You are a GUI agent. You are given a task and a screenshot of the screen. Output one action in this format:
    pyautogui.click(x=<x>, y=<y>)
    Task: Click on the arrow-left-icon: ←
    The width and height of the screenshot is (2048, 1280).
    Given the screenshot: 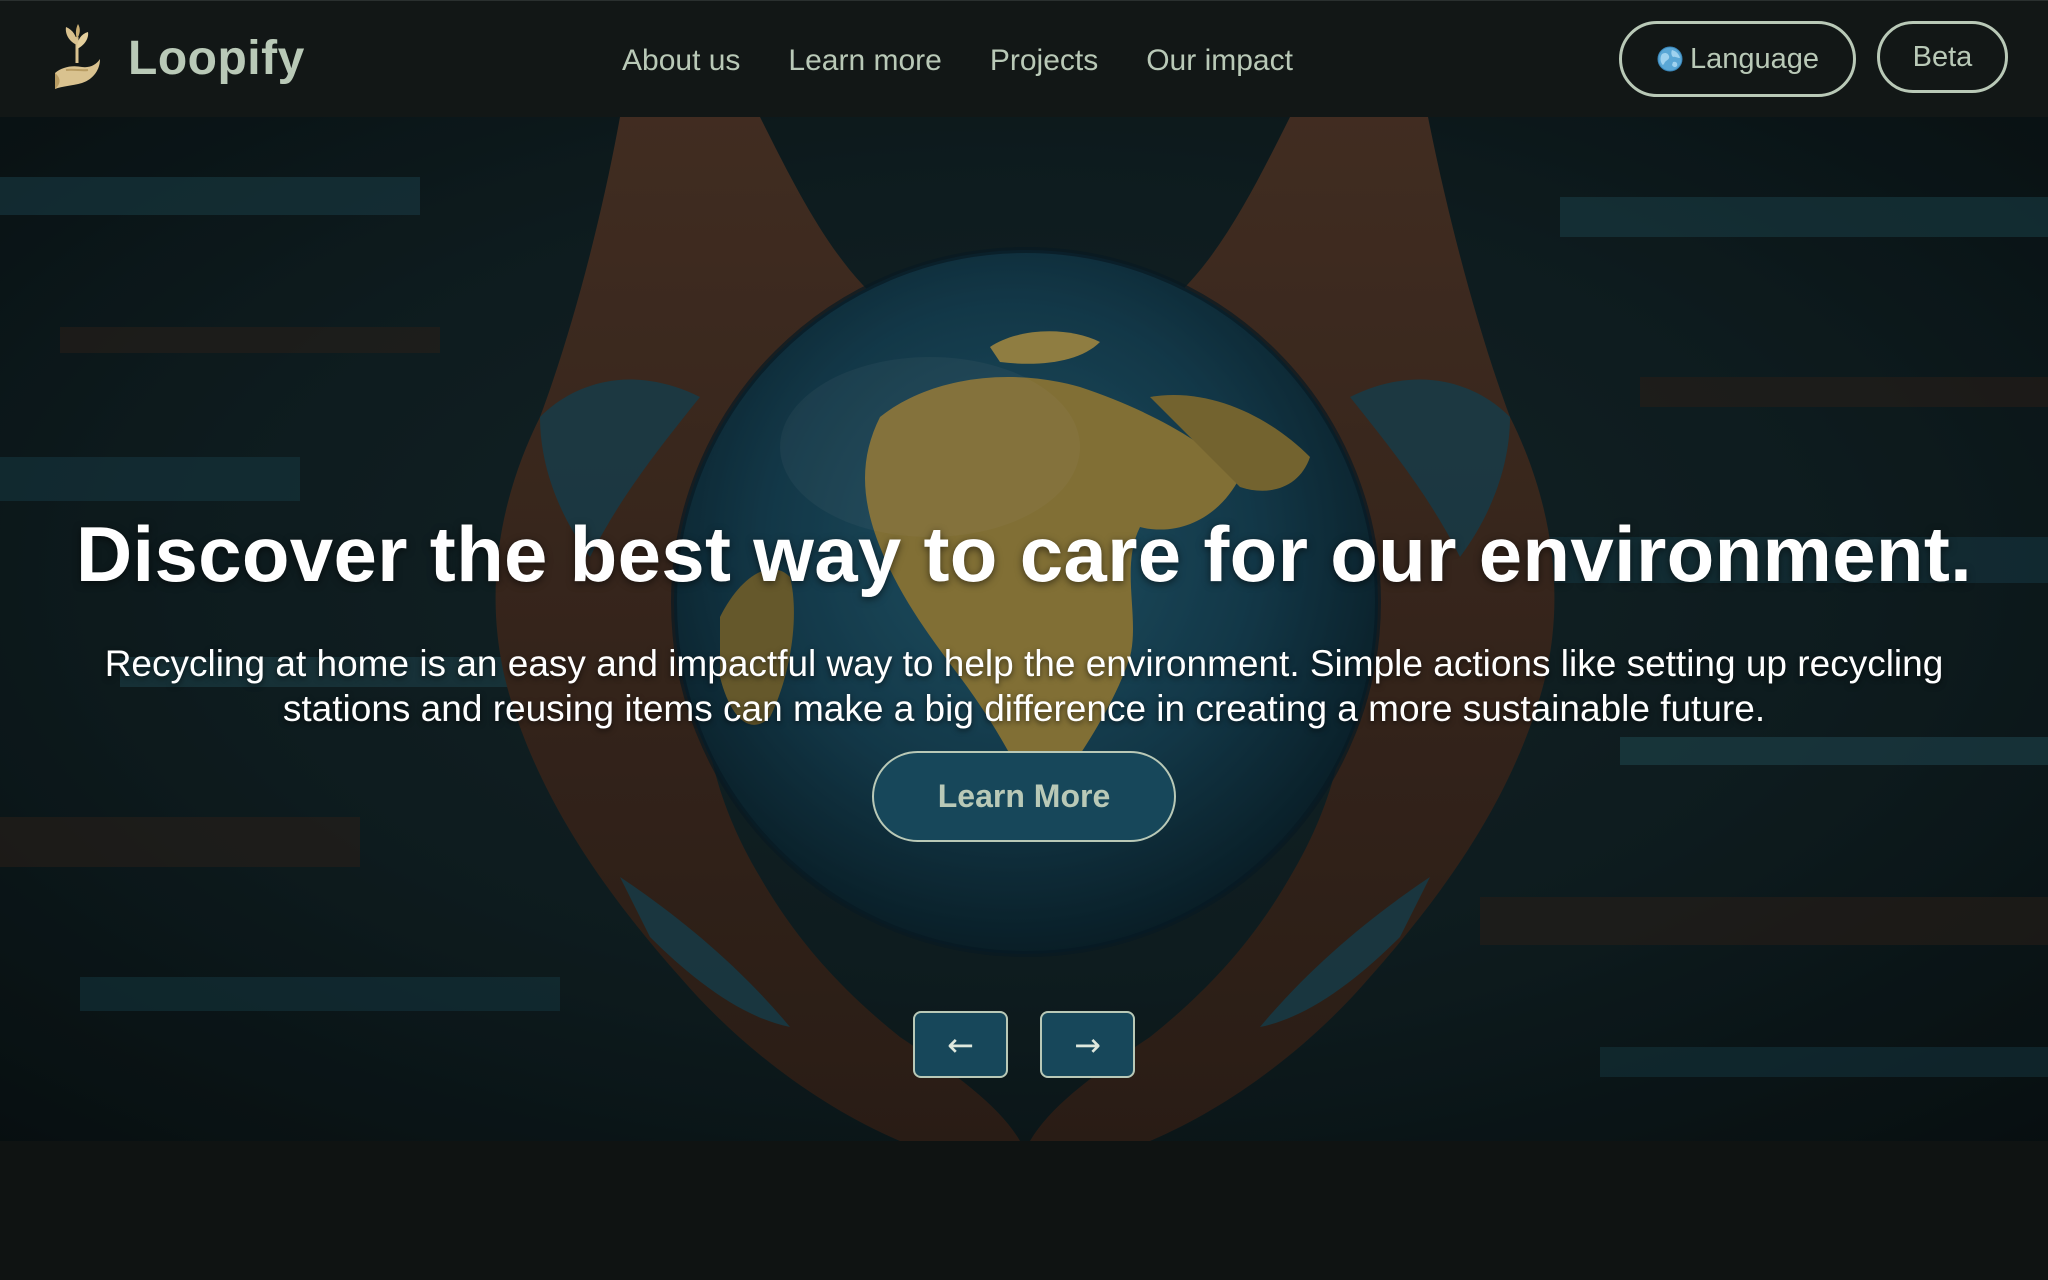 What is the action you would take?
    pyautogui.click(x=960, y=1044)
    